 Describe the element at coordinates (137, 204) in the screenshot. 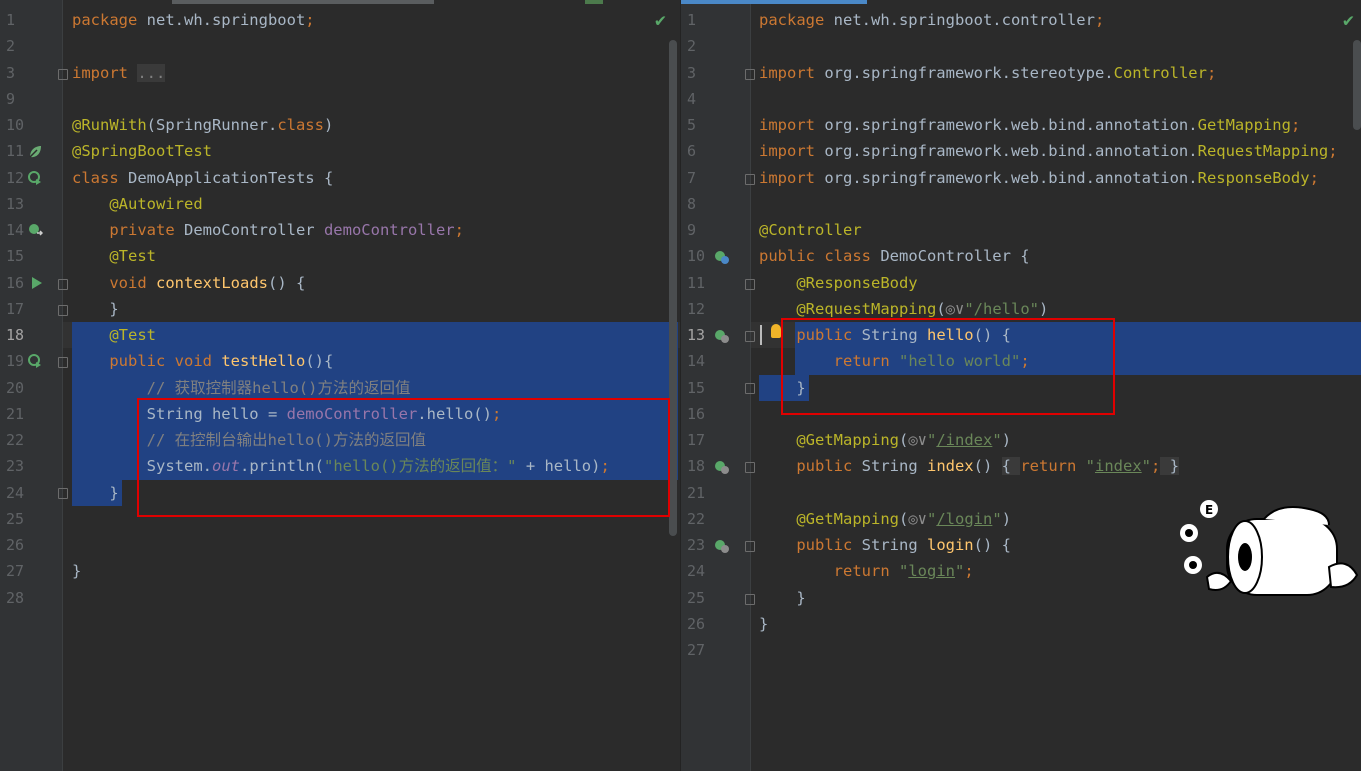

I see `code-text: @Autowired` at that location.